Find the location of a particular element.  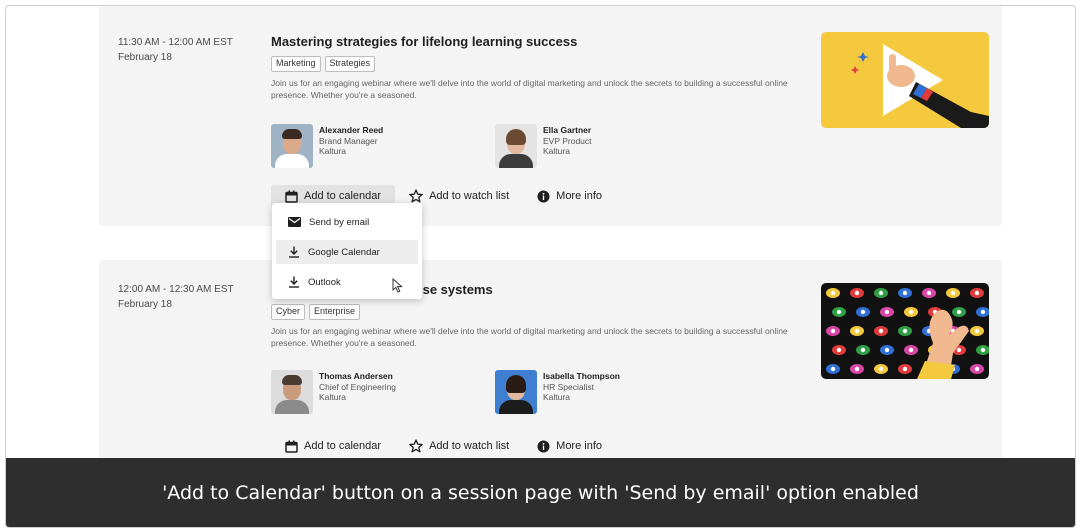

menu-item-send-by-email: Send by email is located at coordinates (347, 222).